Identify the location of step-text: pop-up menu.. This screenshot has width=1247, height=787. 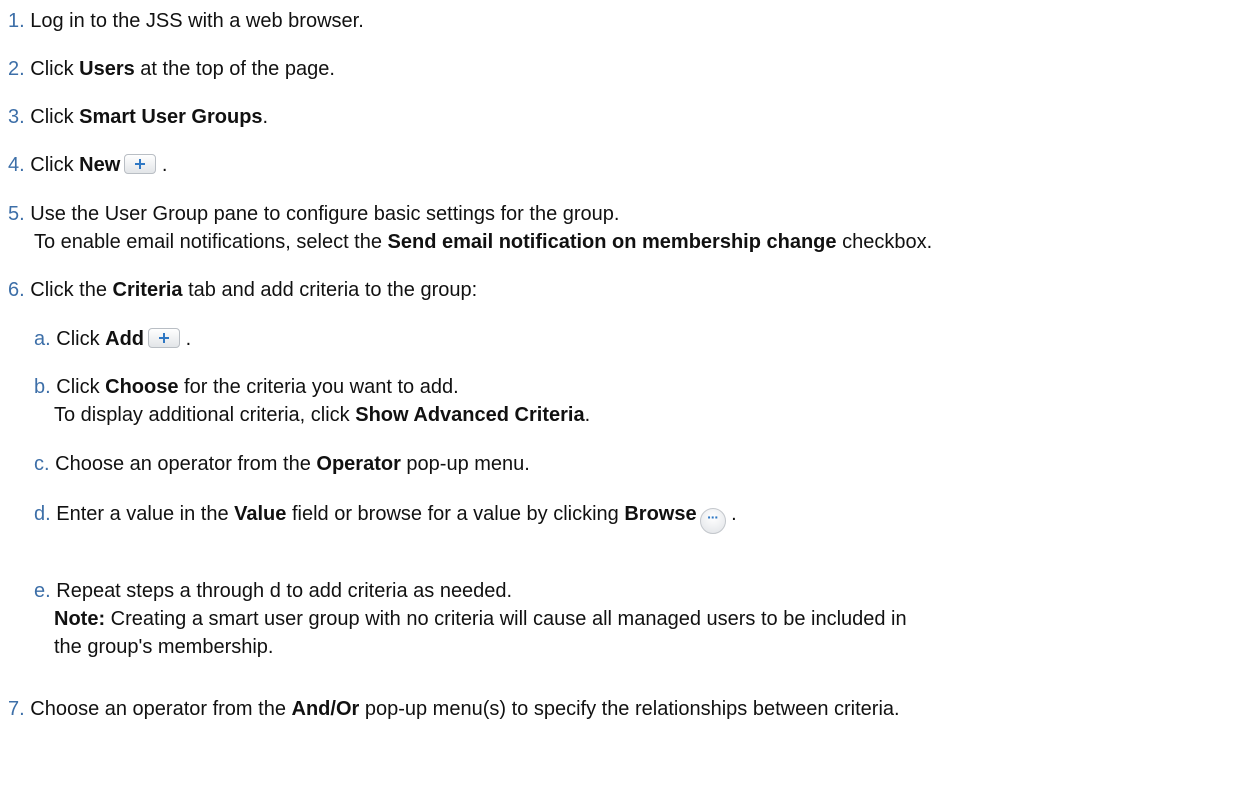
(465, 464).